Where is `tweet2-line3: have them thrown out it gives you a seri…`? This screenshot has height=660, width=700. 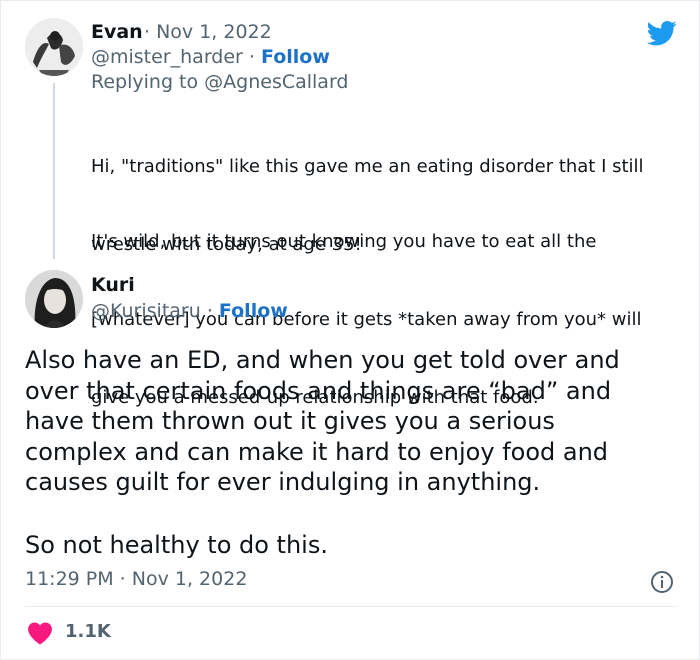 tweet2-line3: have them thrown out it gives you a seri… is located at coordinates (290, 421).